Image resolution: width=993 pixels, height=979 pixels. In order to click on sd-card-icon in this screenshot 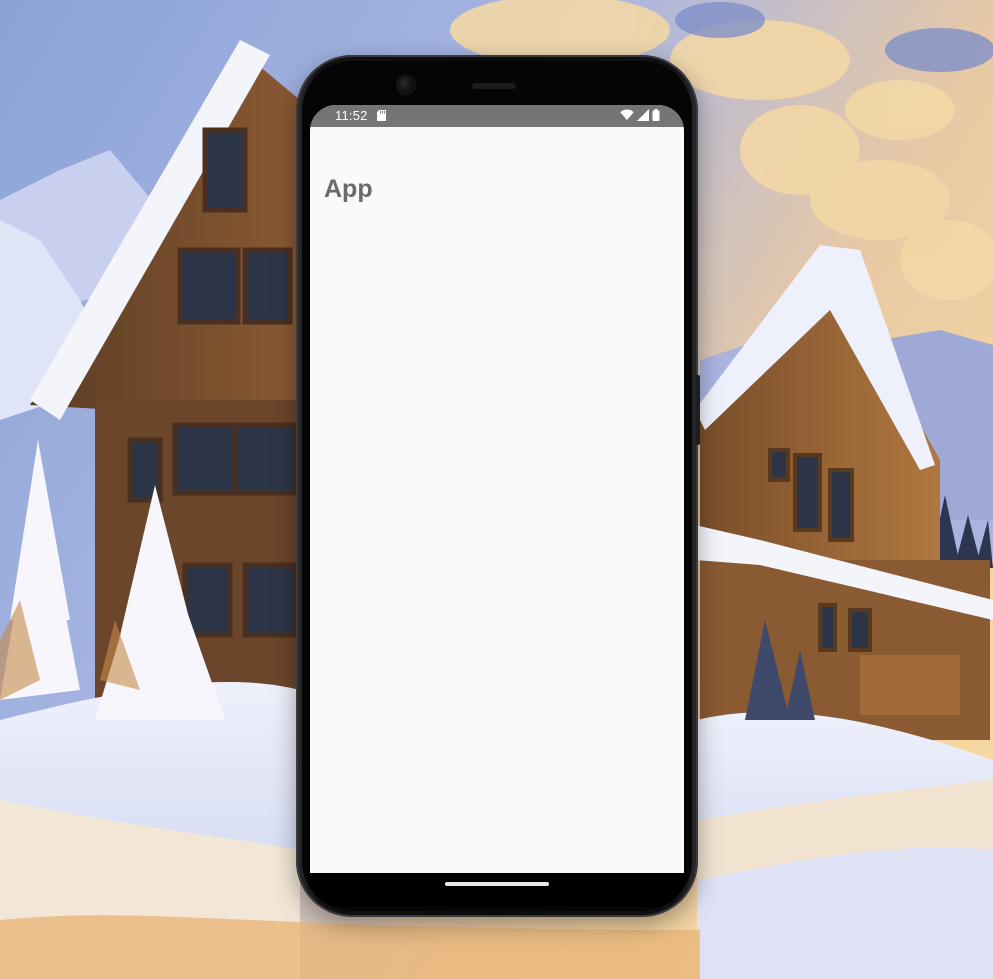, I will do `click(381, 115)`.